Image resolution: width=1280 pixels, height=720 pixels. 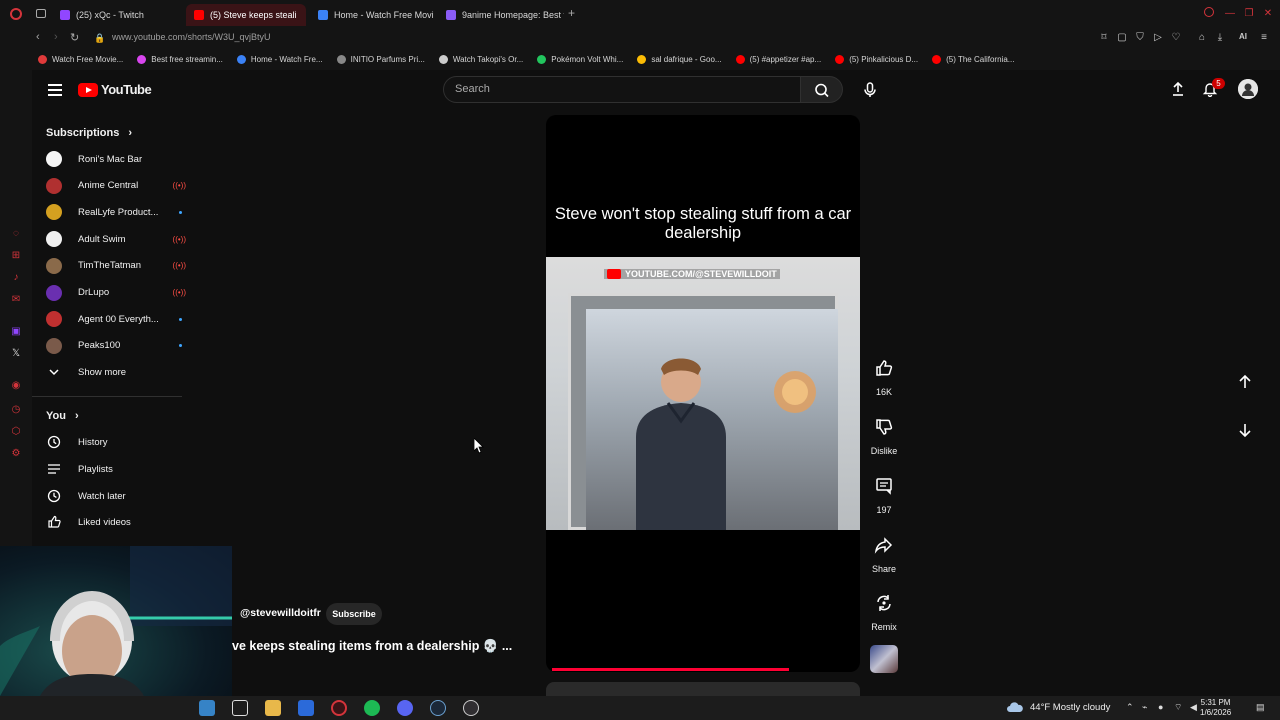 What do you see at coordinates (16, 256) in the screenshot?
I see `crypto-wallet-icon: ⊞` at bounding box center [16, 256].